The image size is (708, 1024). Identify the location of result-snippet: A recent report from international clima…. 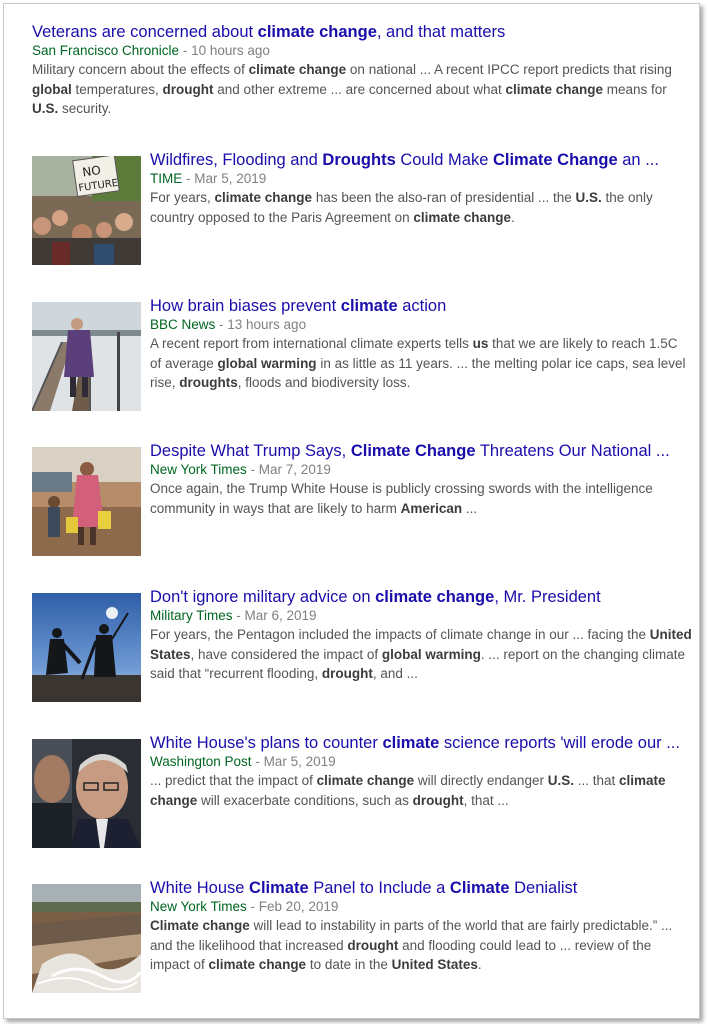
(421, 363).